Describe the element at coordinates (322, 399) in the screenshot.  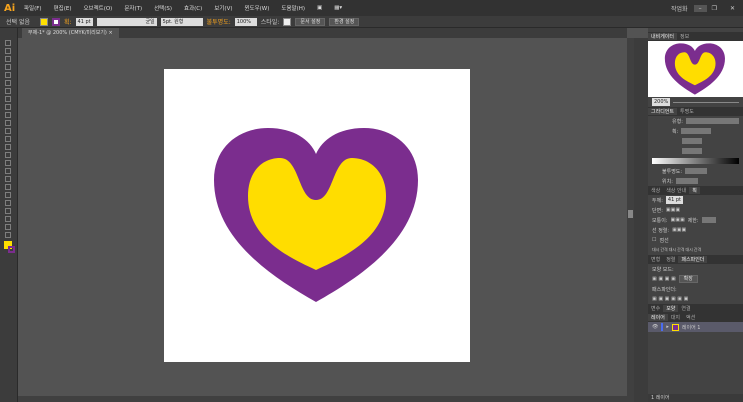
I see `horizontal-scrollbar` at that location.